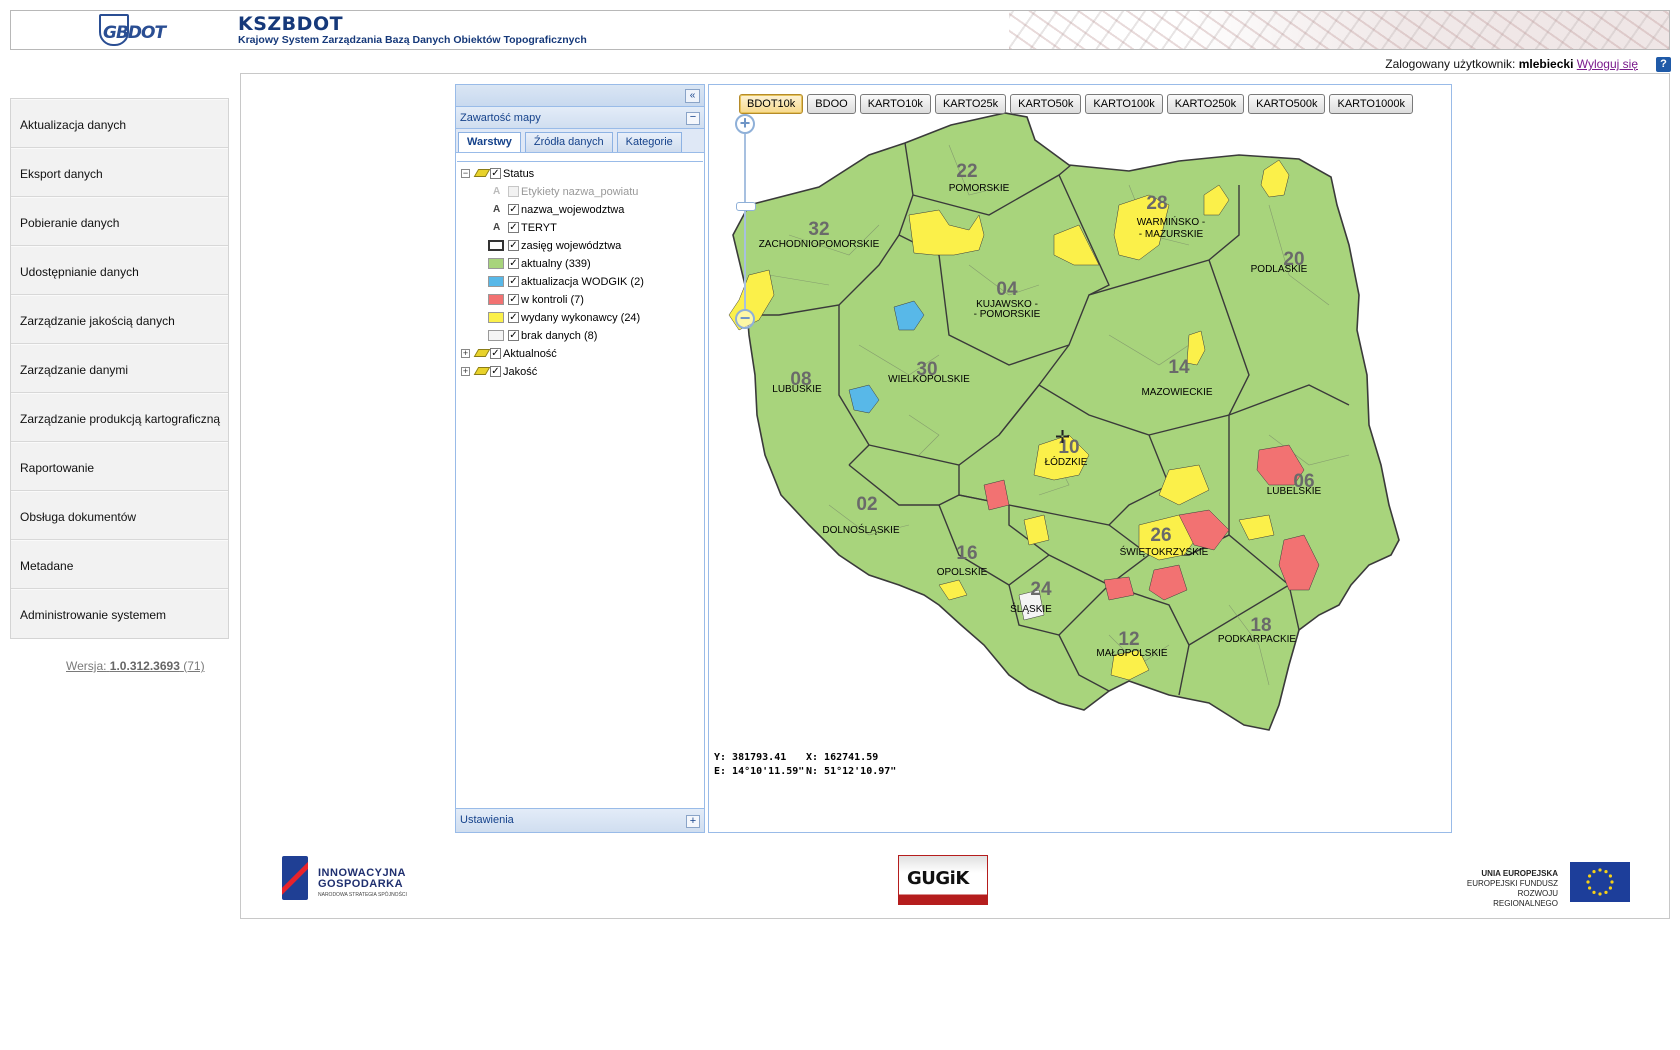  I want to click on region-name: PODLASKIE, so click(1279, 269).